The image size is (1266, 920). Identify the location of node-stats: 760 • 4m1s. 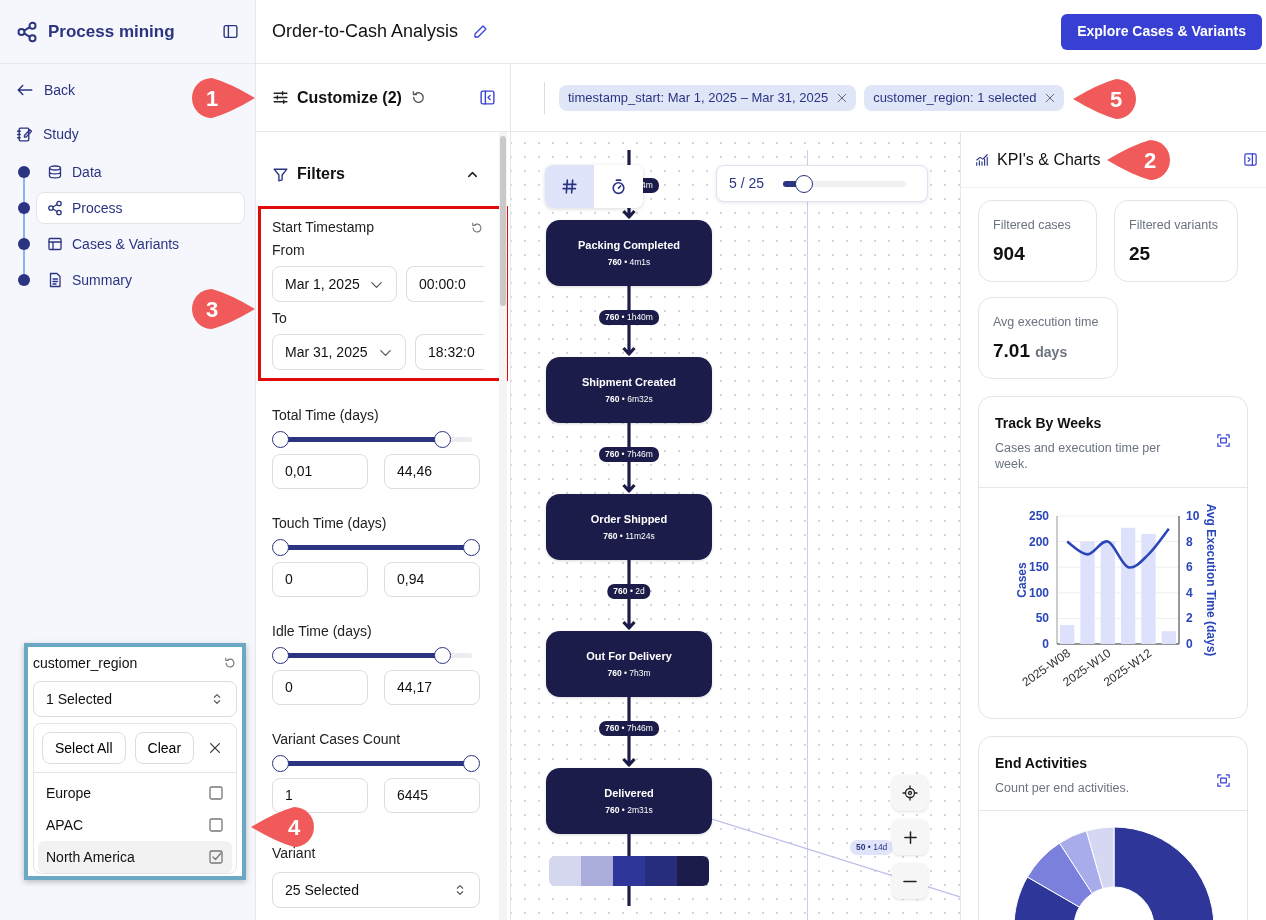
(629, 263).